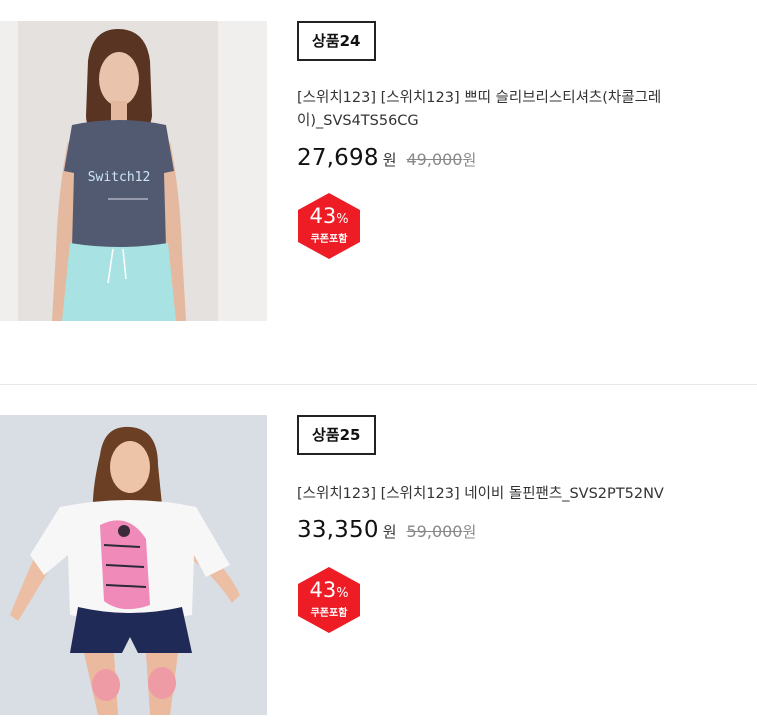 The image size is (757, 724). What do you see at coordinates (337, 435) in the screenshot?
I see `product-number-tag: 상품25` at bounding box center [337, 435].